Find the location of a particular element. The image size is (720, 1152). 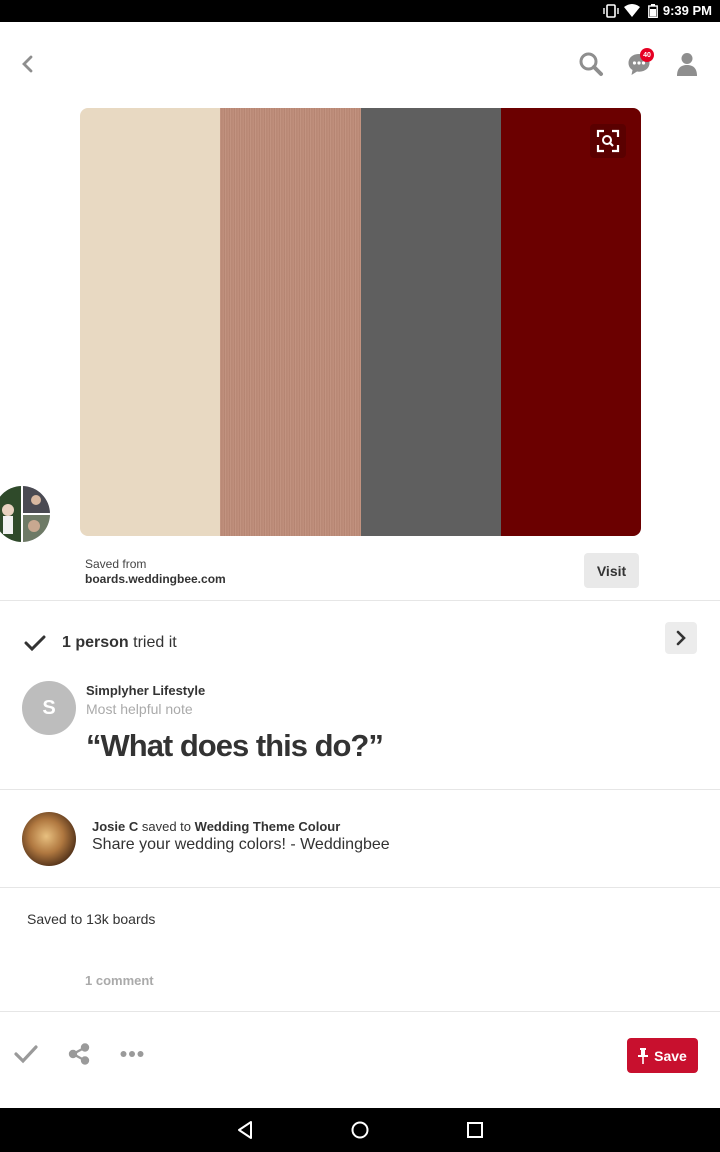

save-label: Save is located at coordinates (670, 1055).